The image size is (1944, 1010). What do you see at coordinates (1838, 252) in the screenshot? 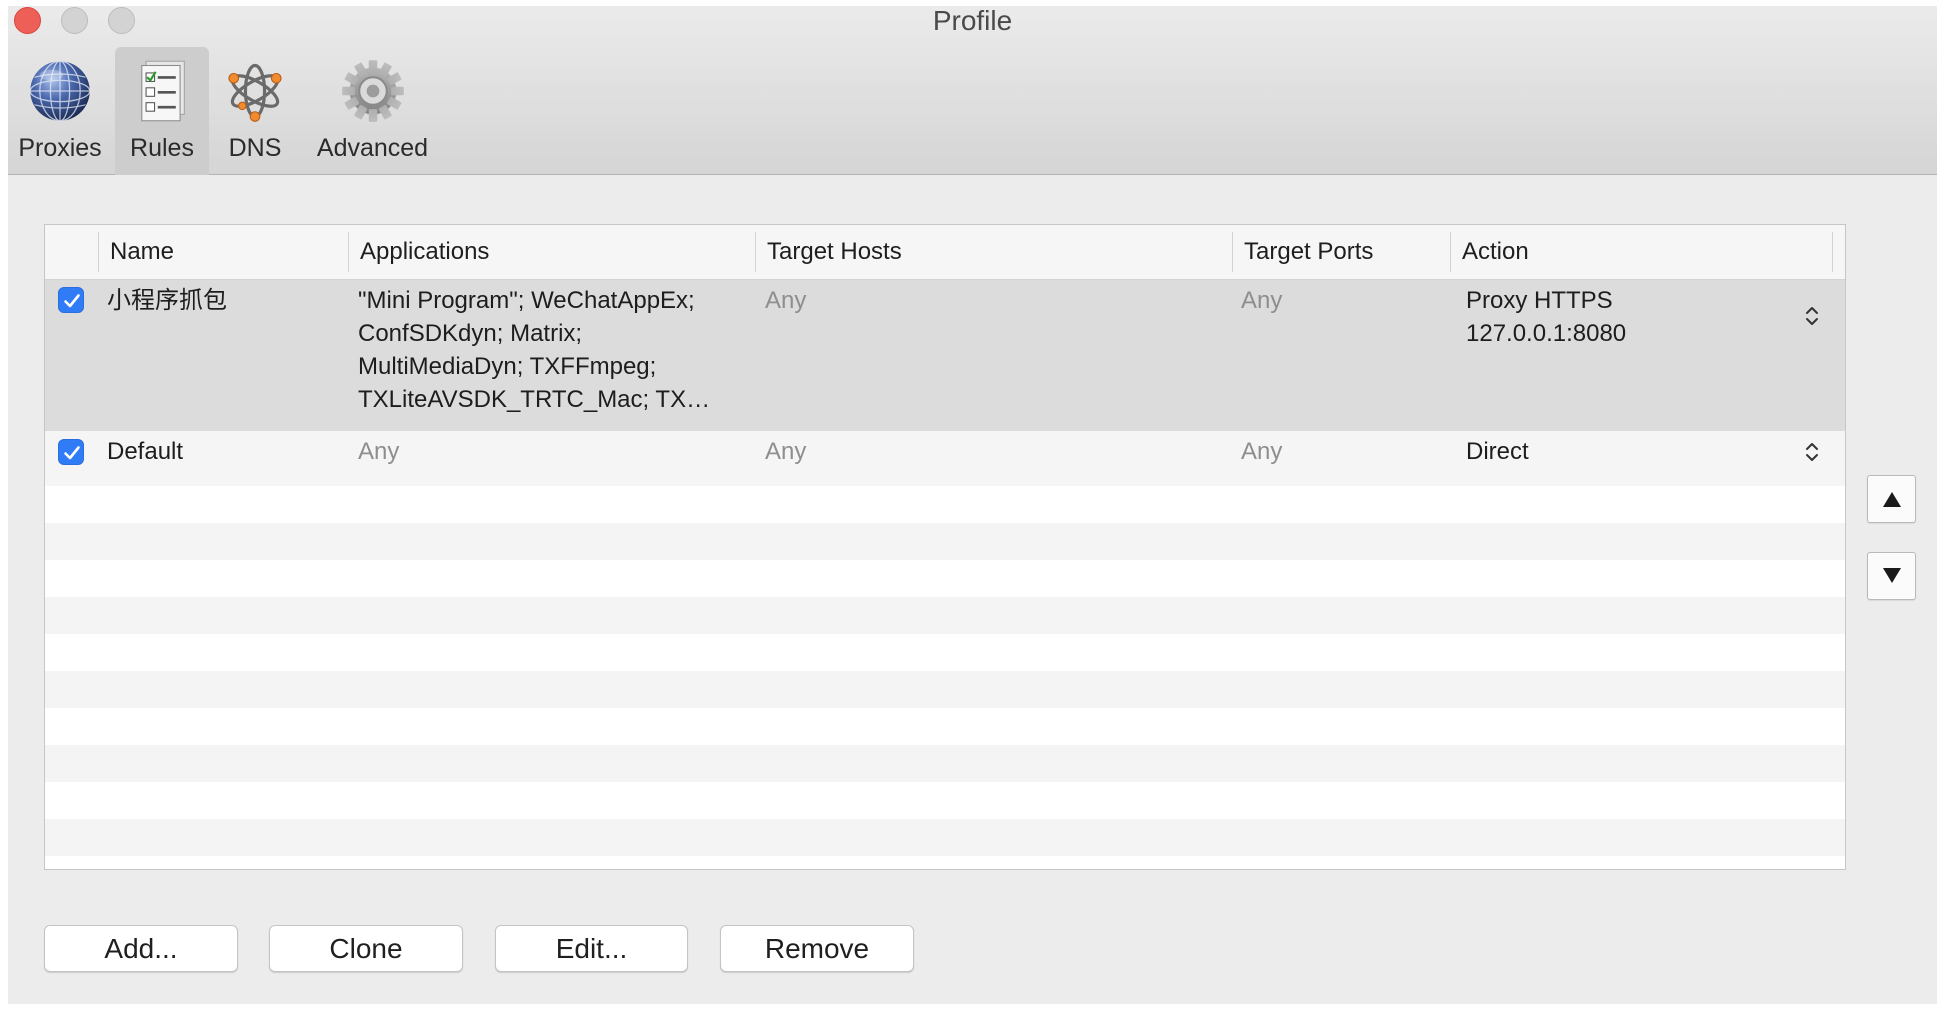
I see `column-header-spacer` at bounding box center [1838, 252].